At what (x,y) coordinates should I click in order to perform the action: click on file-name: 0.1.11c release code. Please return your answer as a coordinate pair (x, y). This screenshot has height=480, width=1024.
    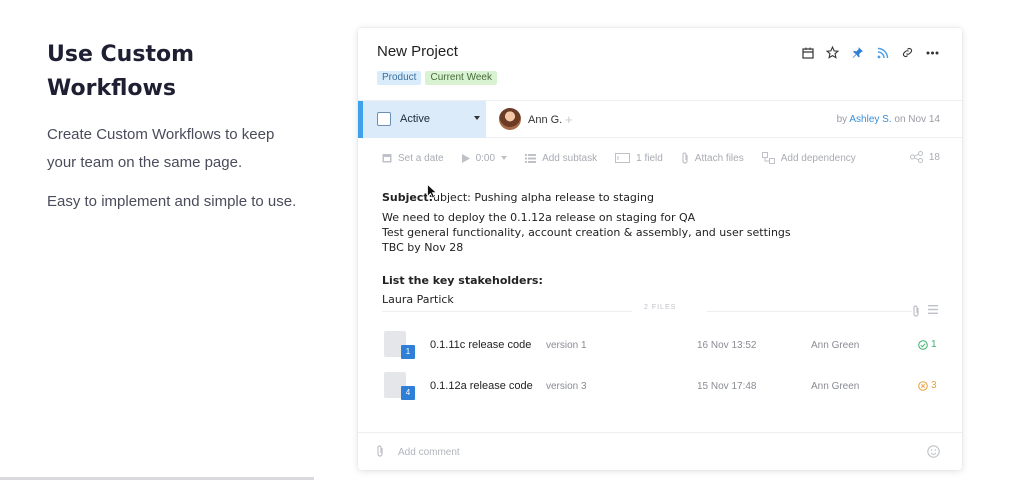
    Looking at the image, I should click on (480, 345).